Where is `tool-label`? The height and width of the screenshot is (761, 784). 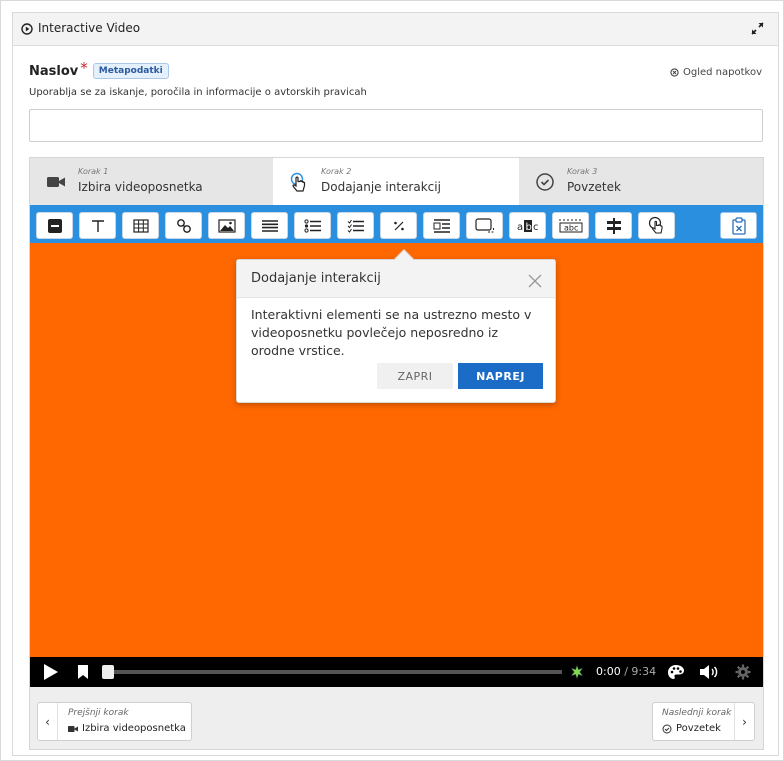
tool-label is located at coordinates (54, 225).